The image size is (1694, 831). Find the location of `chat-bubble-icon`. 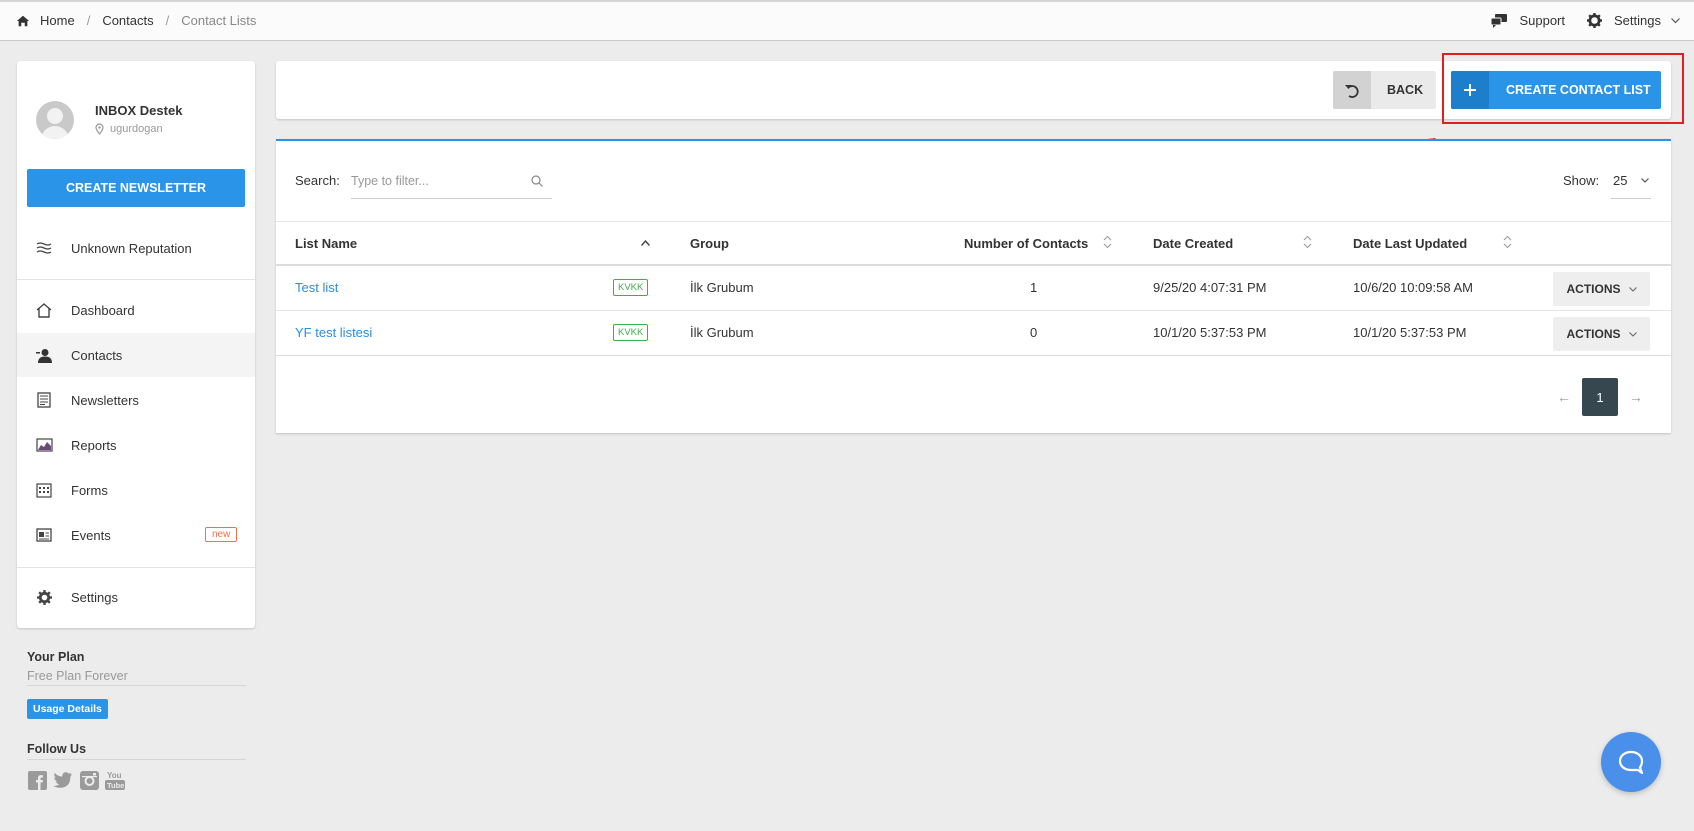

chat-bubble-icon is located at coordinates (1631, 762).